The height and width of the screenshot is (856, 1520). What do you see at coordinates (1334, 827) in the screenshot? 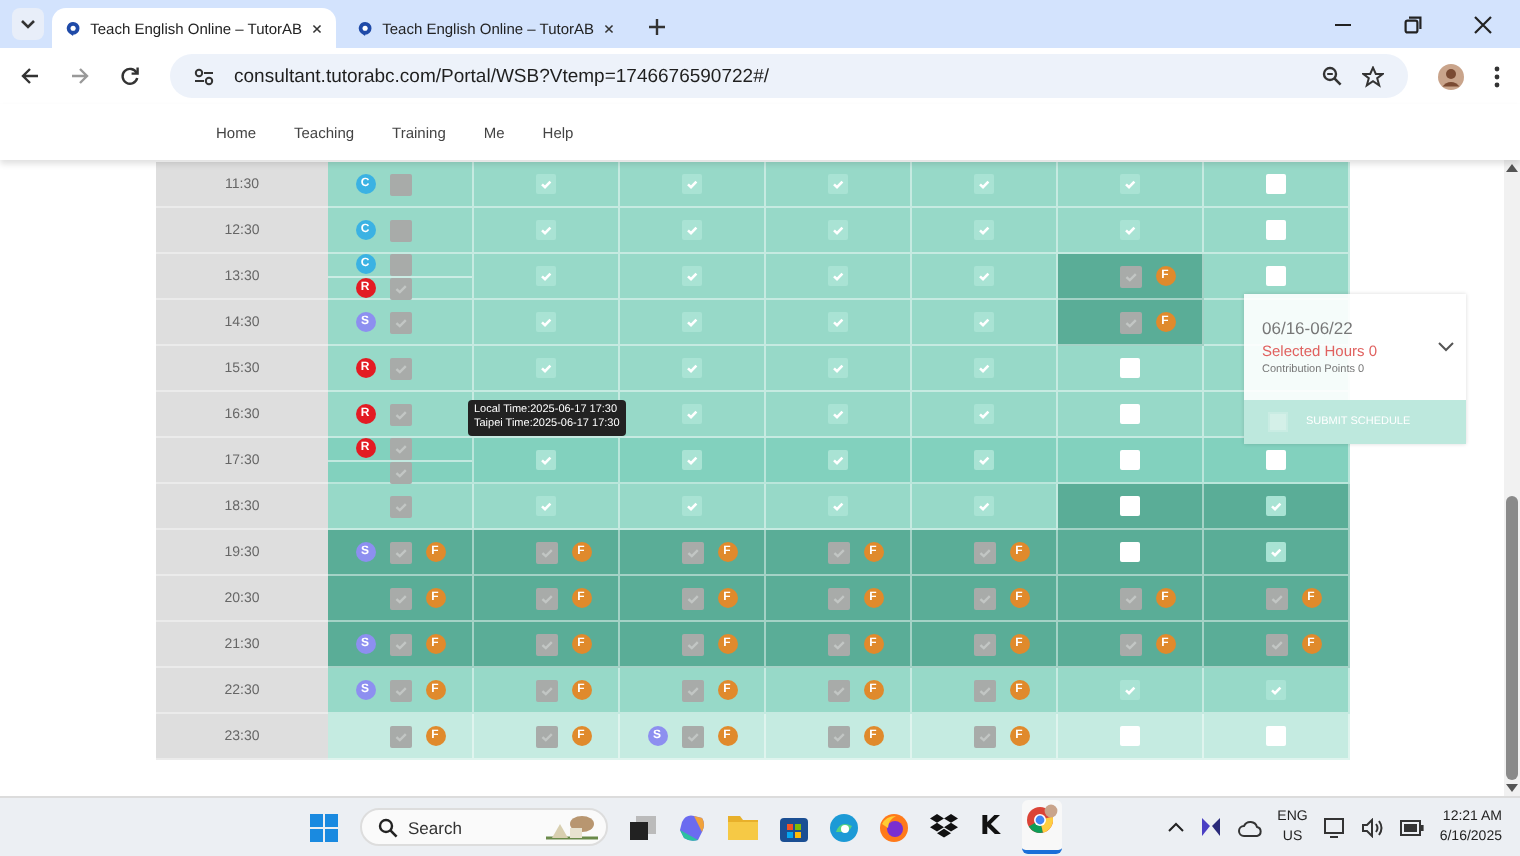
I see `monitor-icon` at bounding box center [1334, 827].